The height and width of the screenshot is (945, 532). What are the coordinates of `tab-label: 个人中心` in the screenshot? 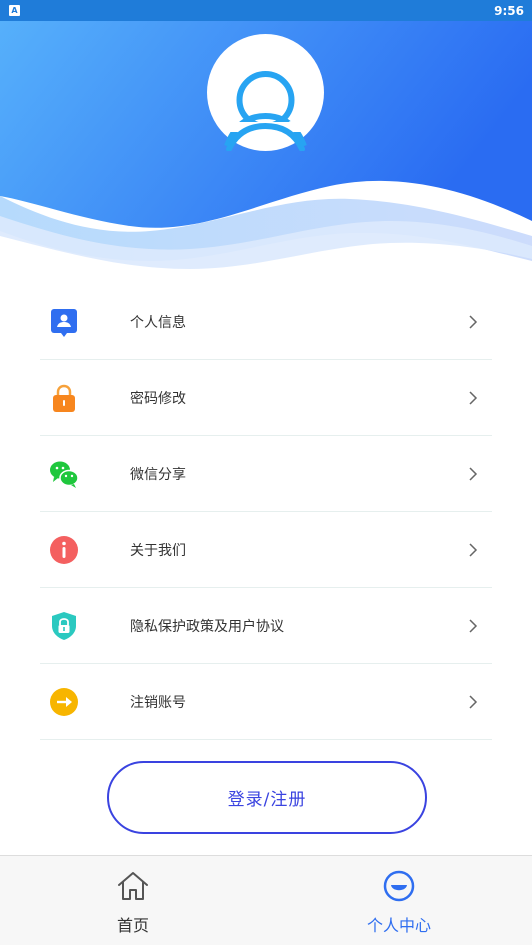 It's located at (398, 925).